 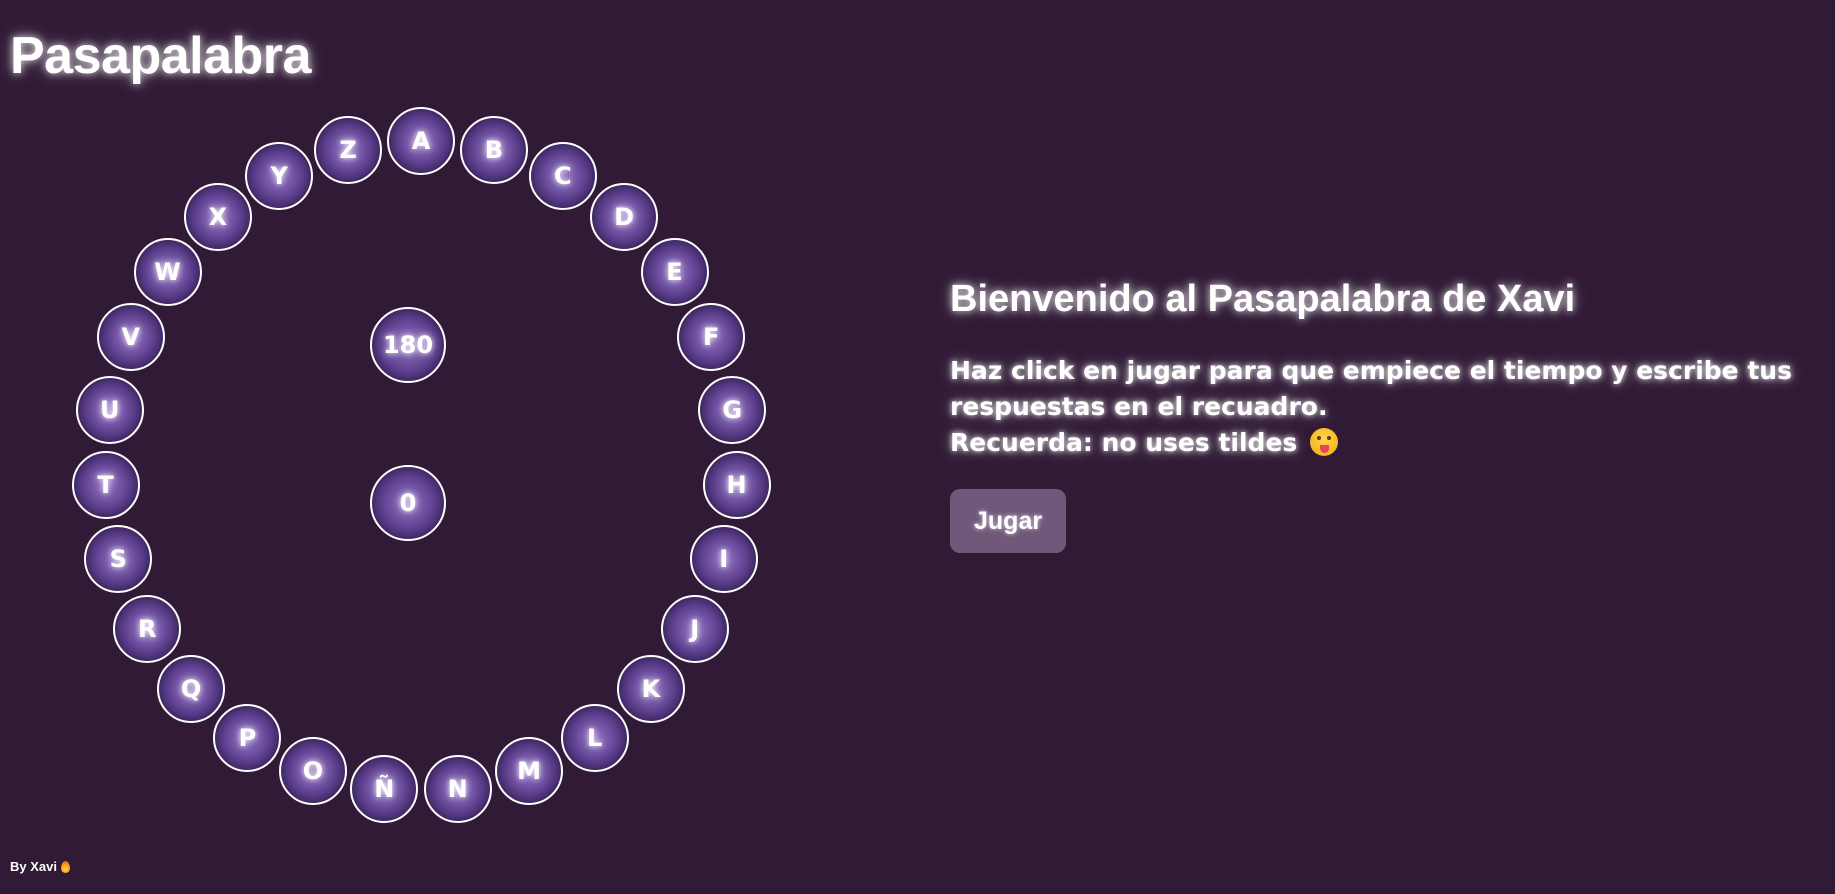 I want to click on rosco-letter-r: R, so click(x=147, y=628).